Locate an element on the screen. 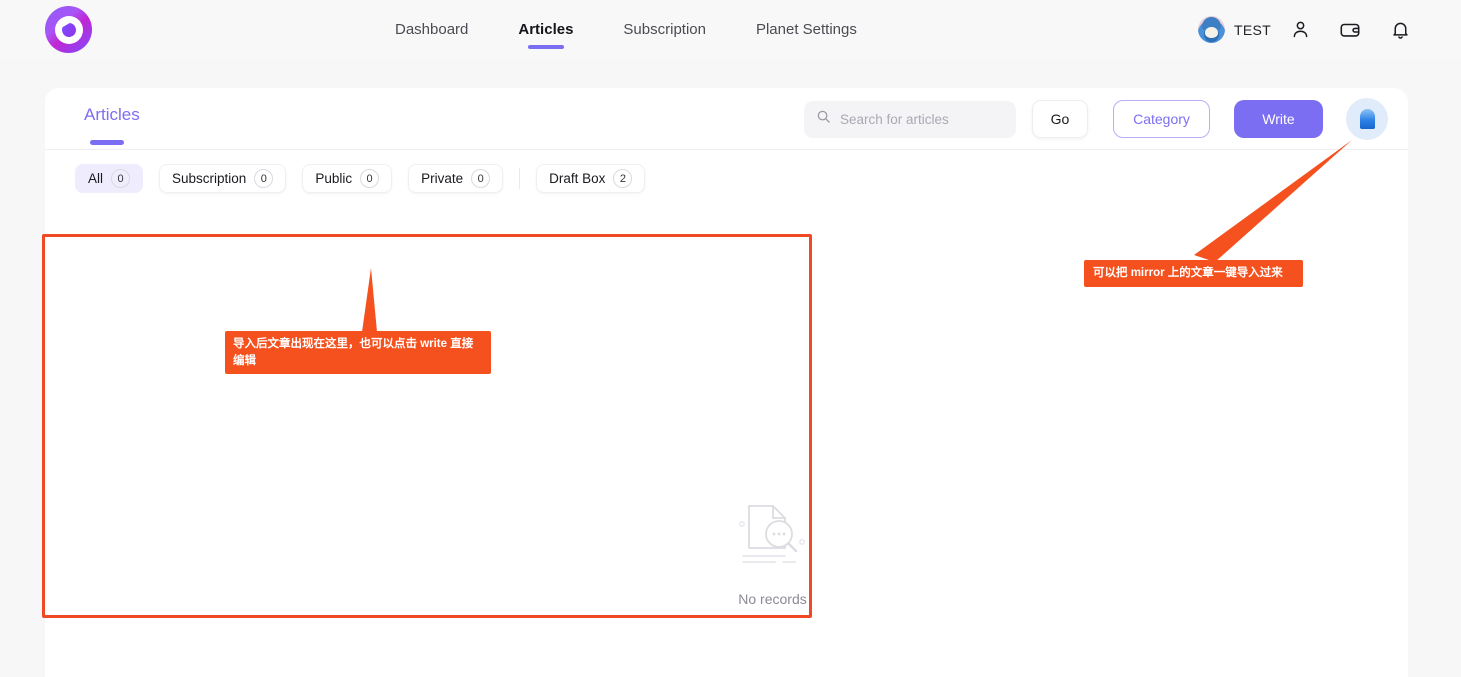 This screenshot has height=677, width=1461. mirror-import-button is located at coordinates (1367, 119).